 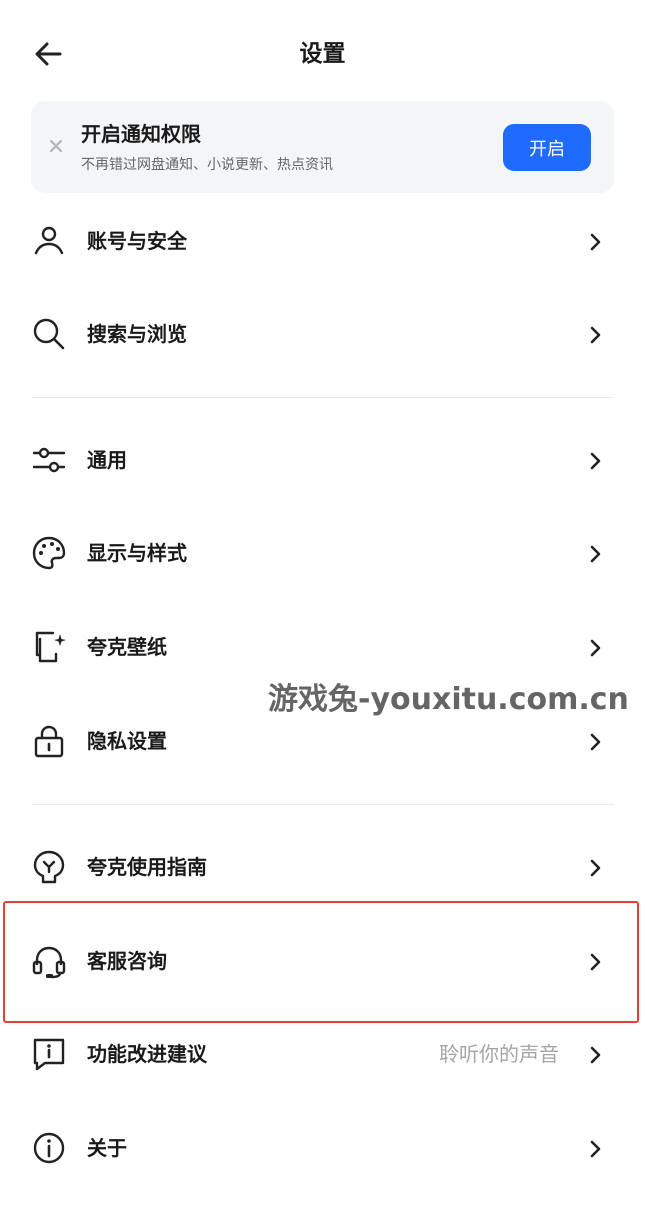 What do you see at coordinates (322, 241) in the screenshot?
I see `settings-item-account-security: 账号与安全` at bounding box center [322, 241].